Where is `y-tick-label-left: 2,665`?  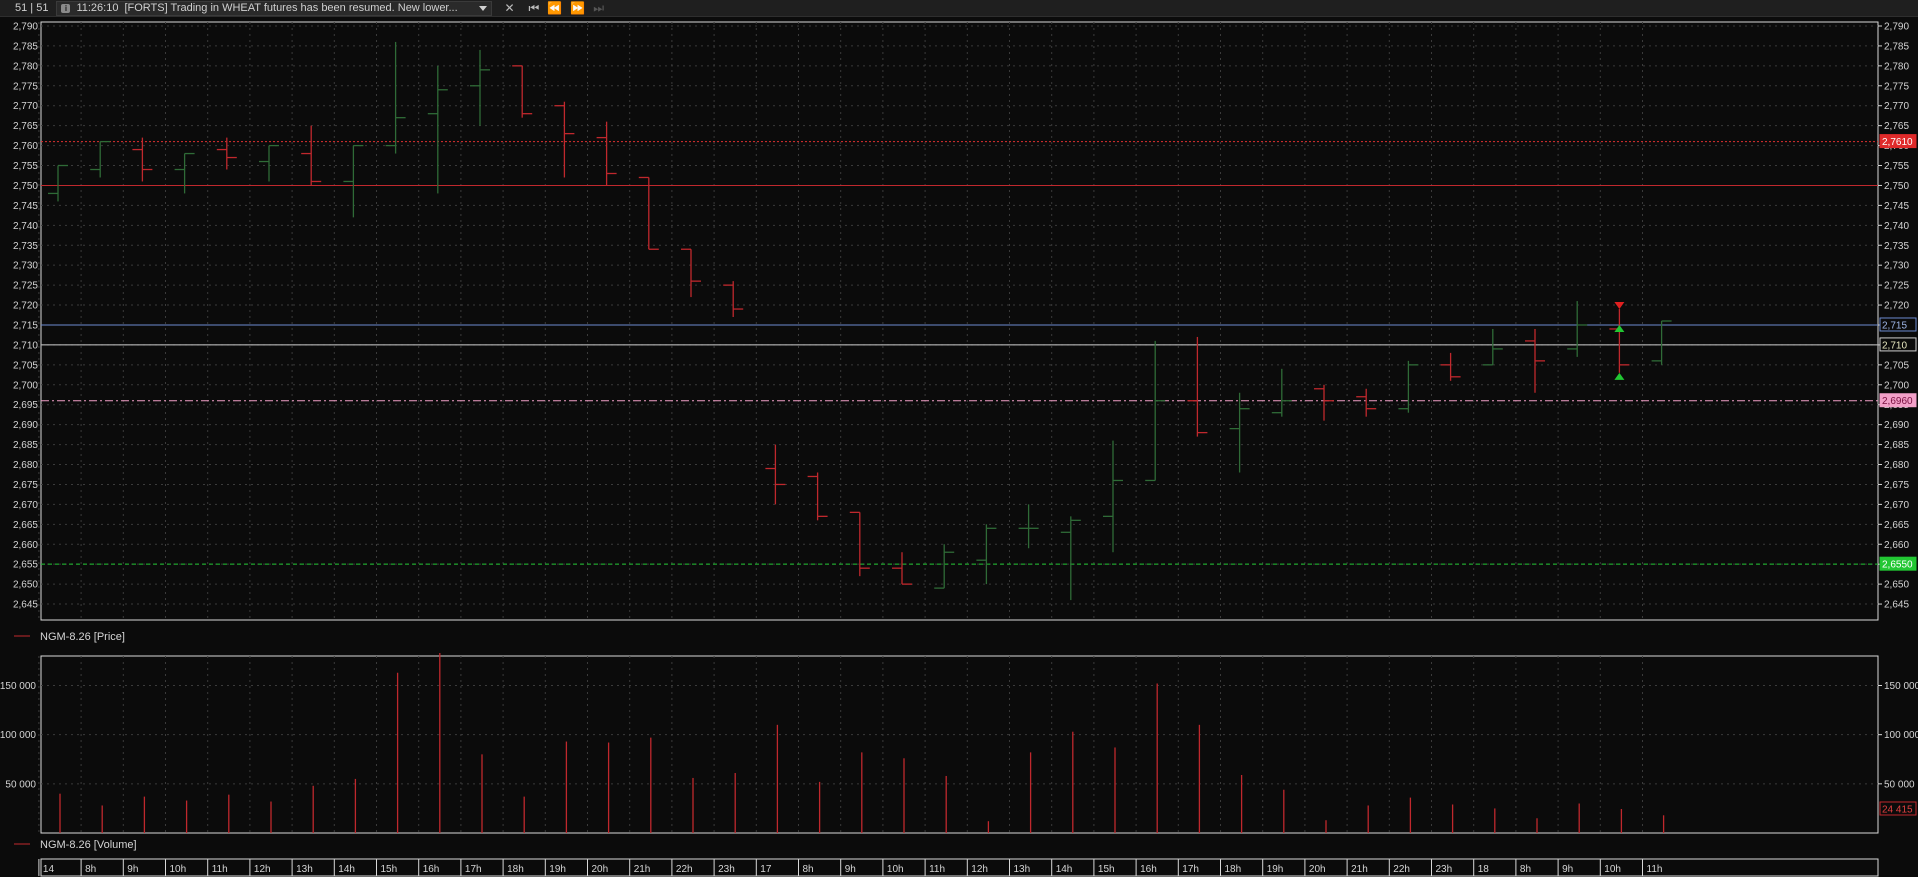 y-tick-label-left: 2,665 is located at coordinates (25, 525).